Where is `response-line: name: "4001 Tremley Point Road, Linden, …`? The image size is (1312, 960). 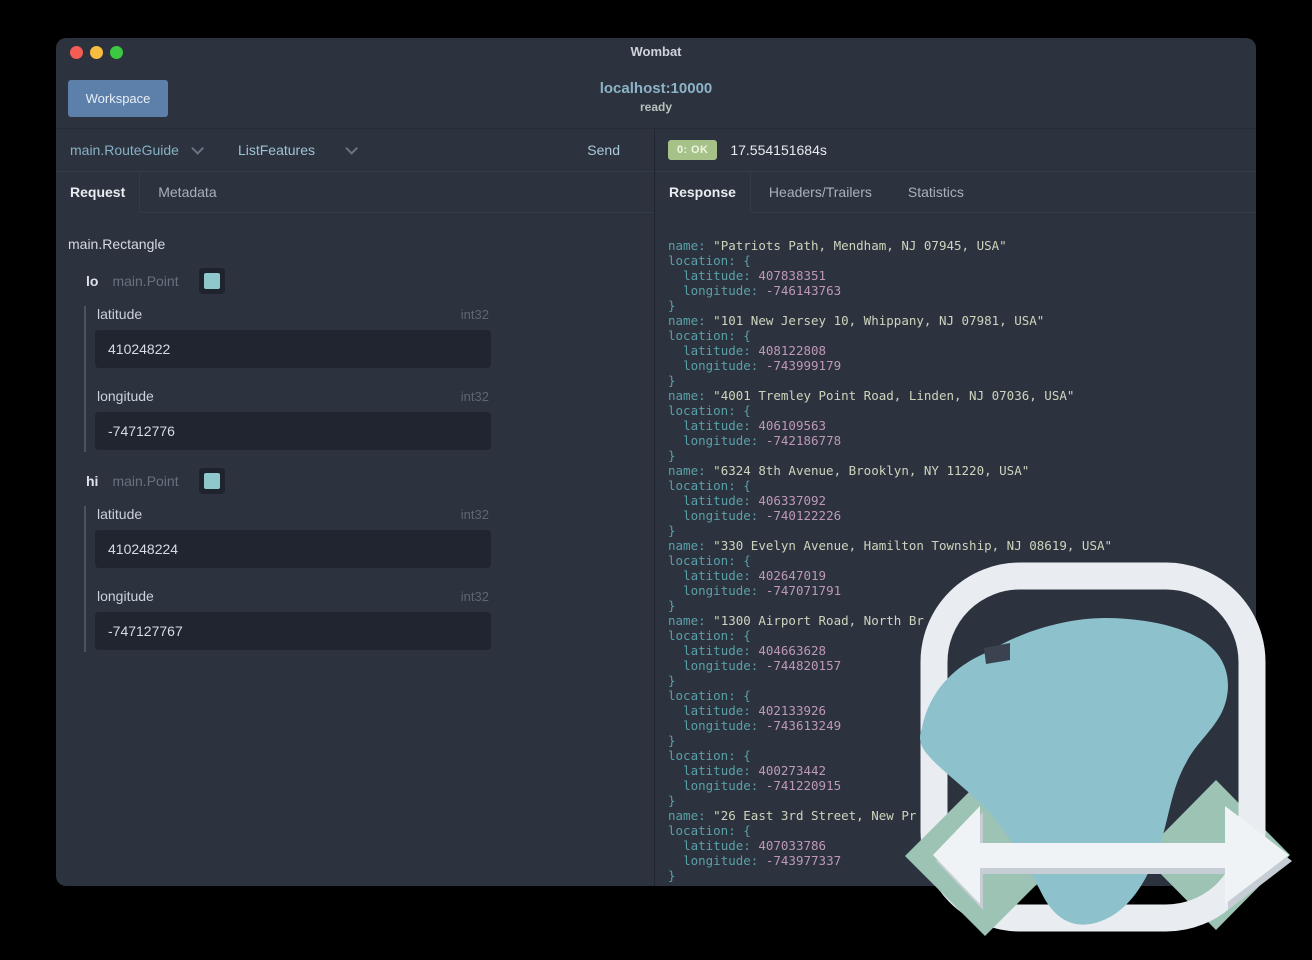 response-line: name: "4001 Tremley Point Road, Linden, … is located at coordinates (871, 395).